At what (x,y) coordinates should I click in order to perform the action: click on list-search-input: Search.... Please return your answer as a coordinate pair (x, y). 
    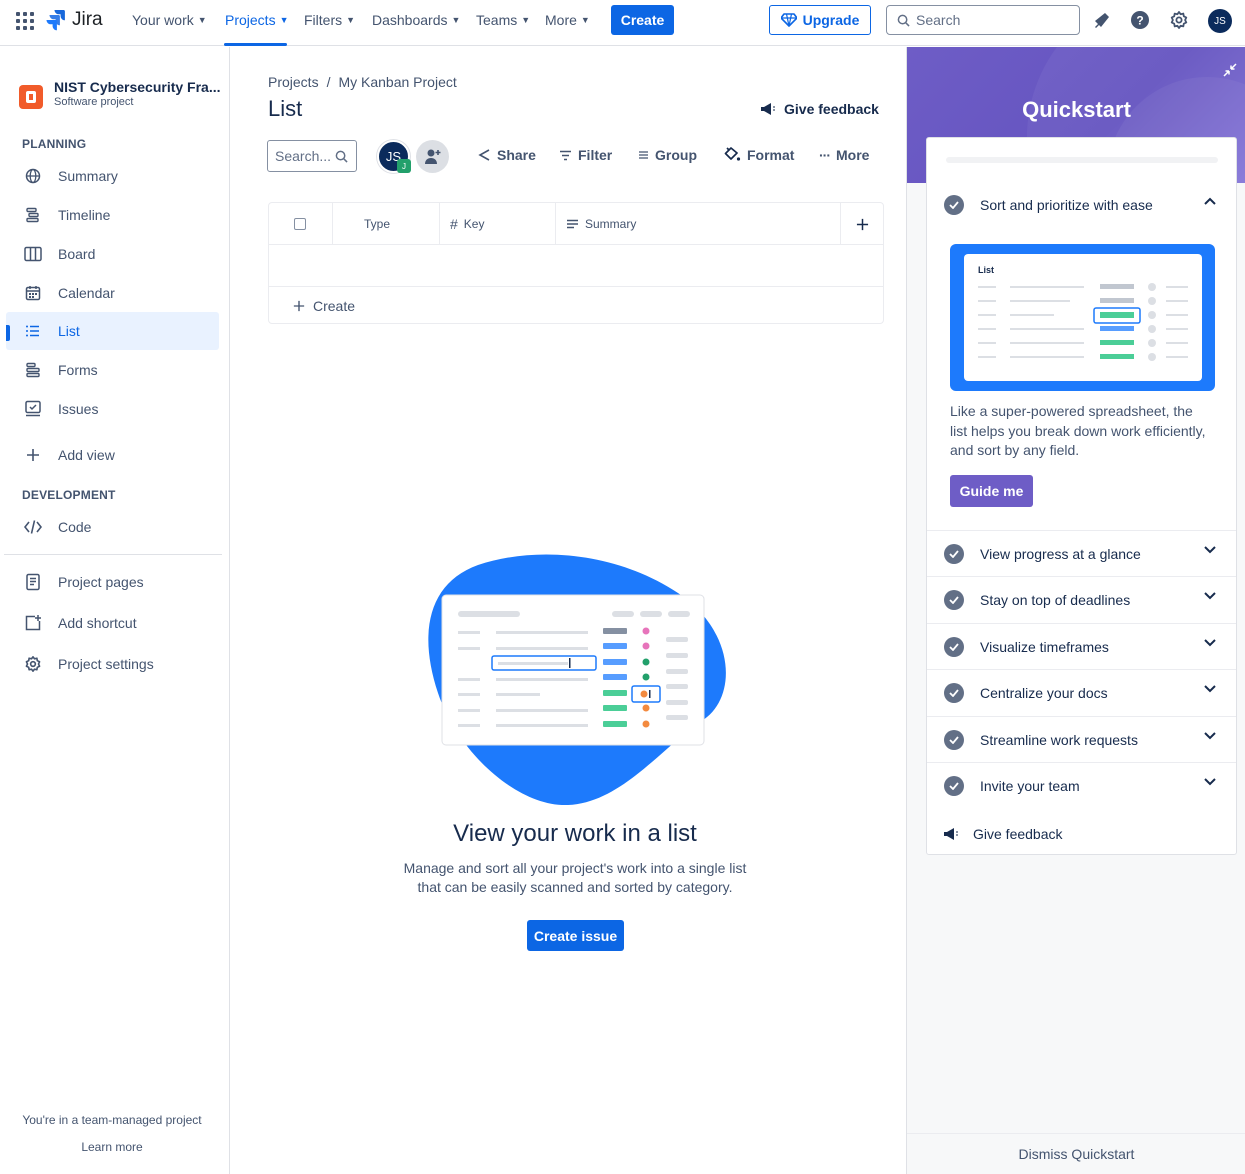
    Looking at the image, I should click on (312, 156).